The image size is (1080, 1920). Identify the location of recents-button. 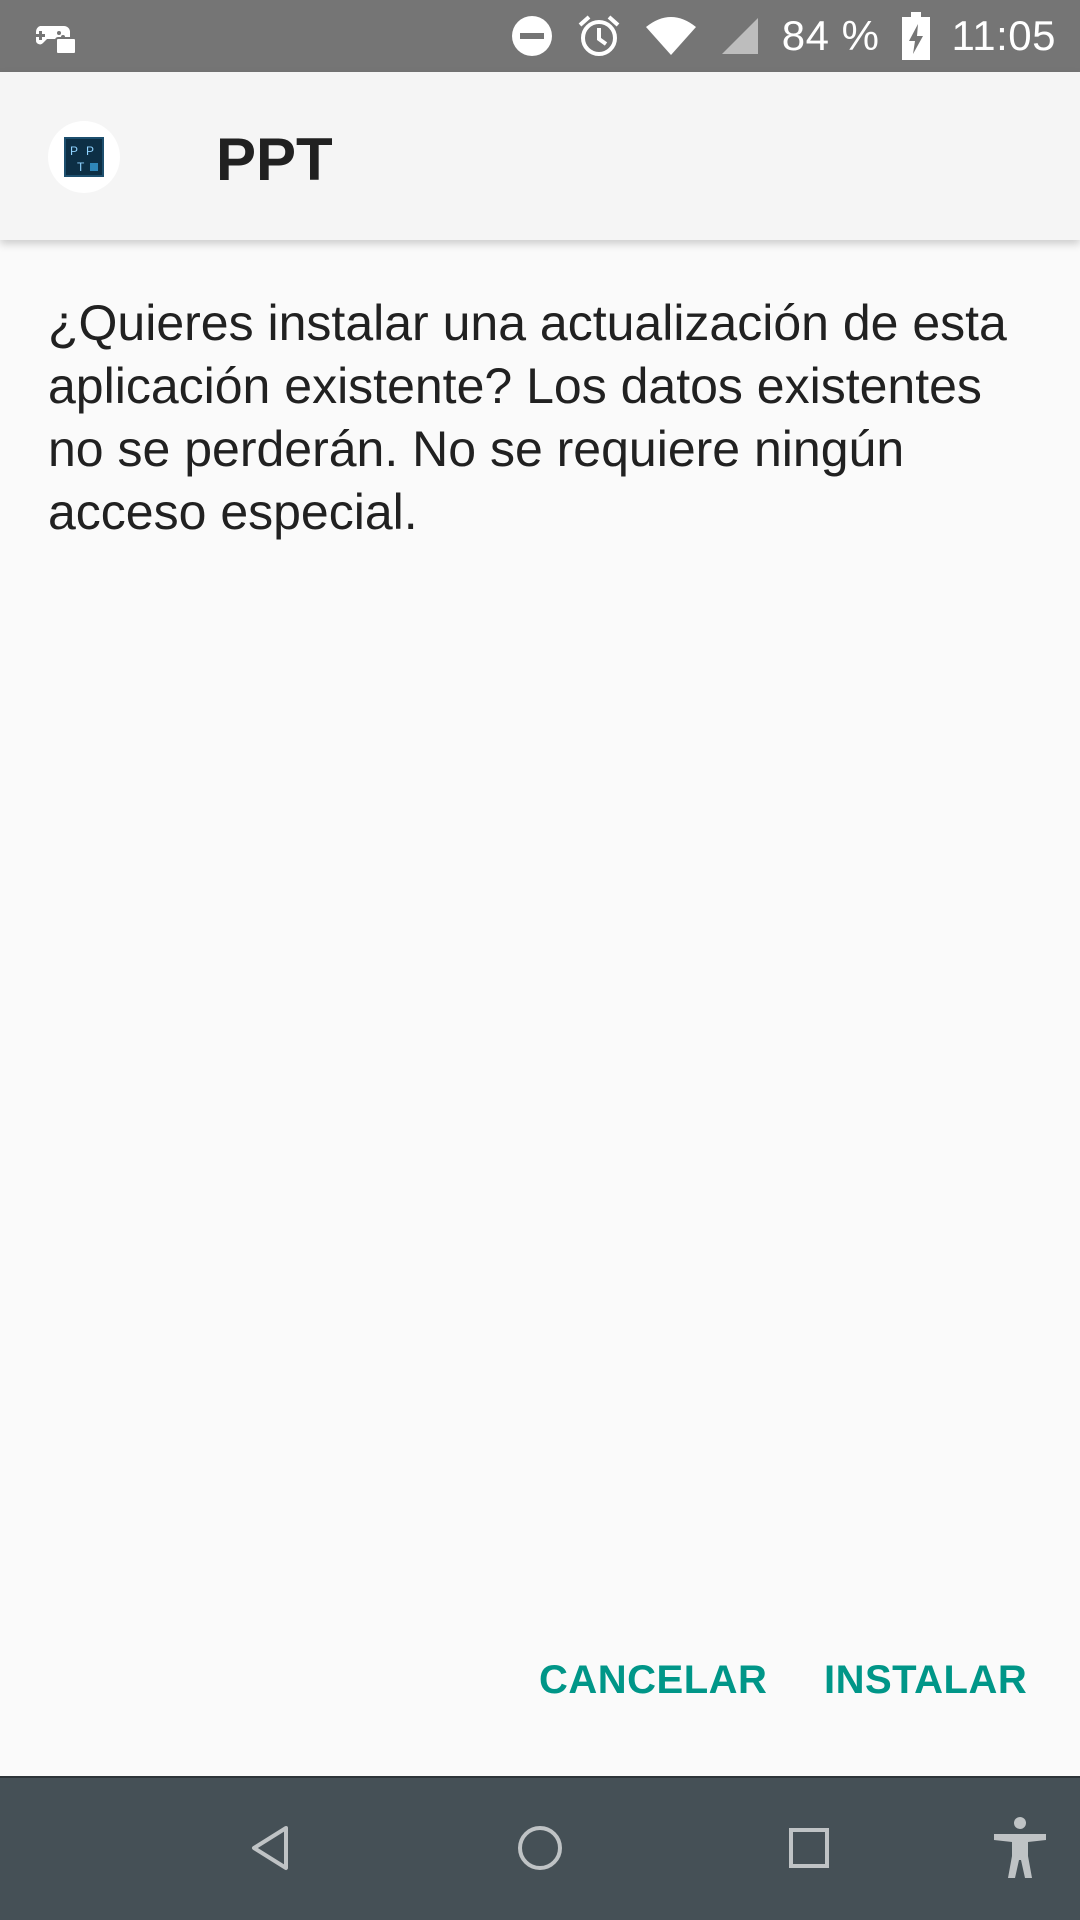
(809, 1849).